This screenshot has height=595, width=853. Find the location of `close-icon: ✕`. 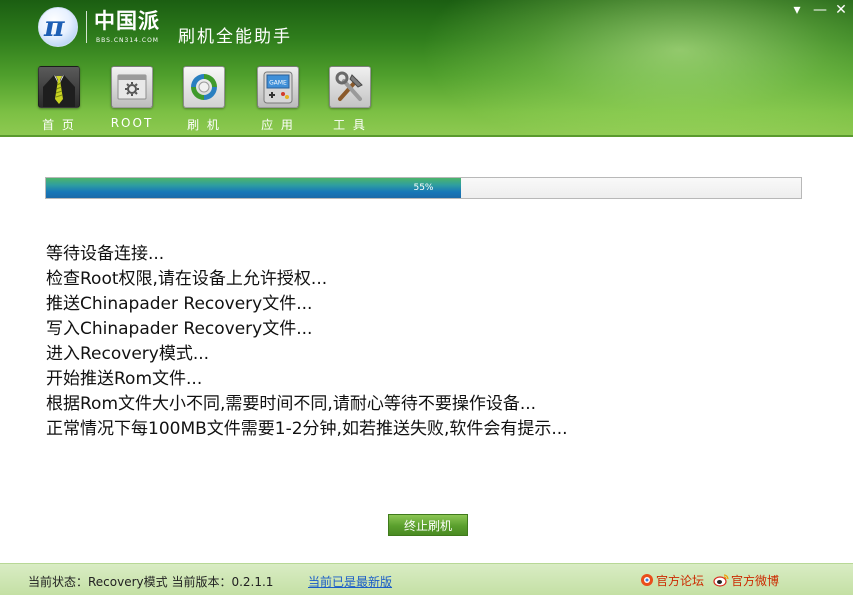

close-icon: ✕ is located at coordinates (841, 10).